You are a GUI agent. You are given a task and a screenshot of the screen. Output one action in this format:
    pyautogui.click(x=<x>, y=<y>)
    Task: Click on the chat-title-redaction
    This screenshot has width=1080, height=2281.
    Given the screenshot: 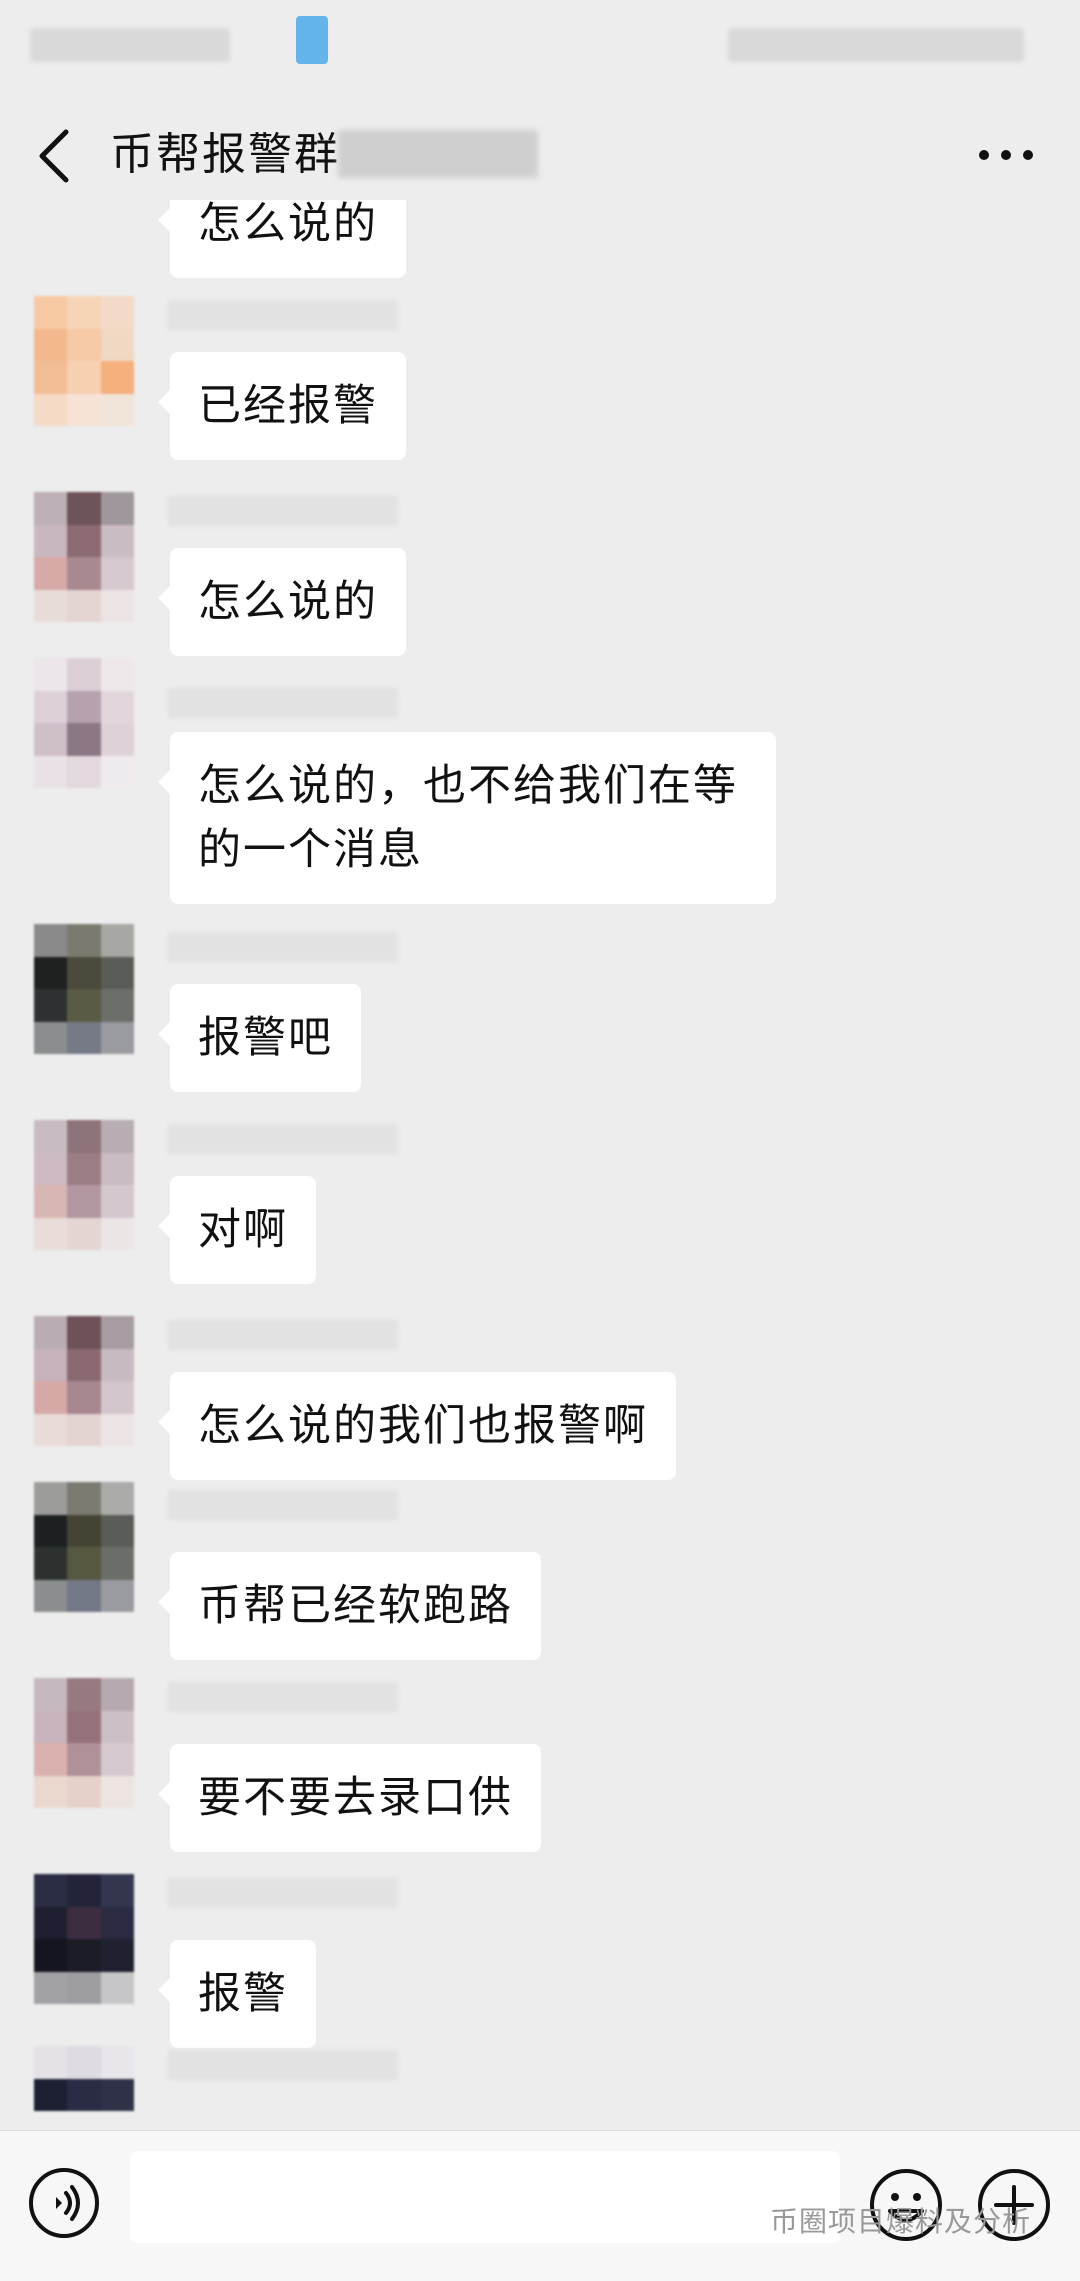 What is the action you would take?
    pyautogui.click(x=438, y=154)
    